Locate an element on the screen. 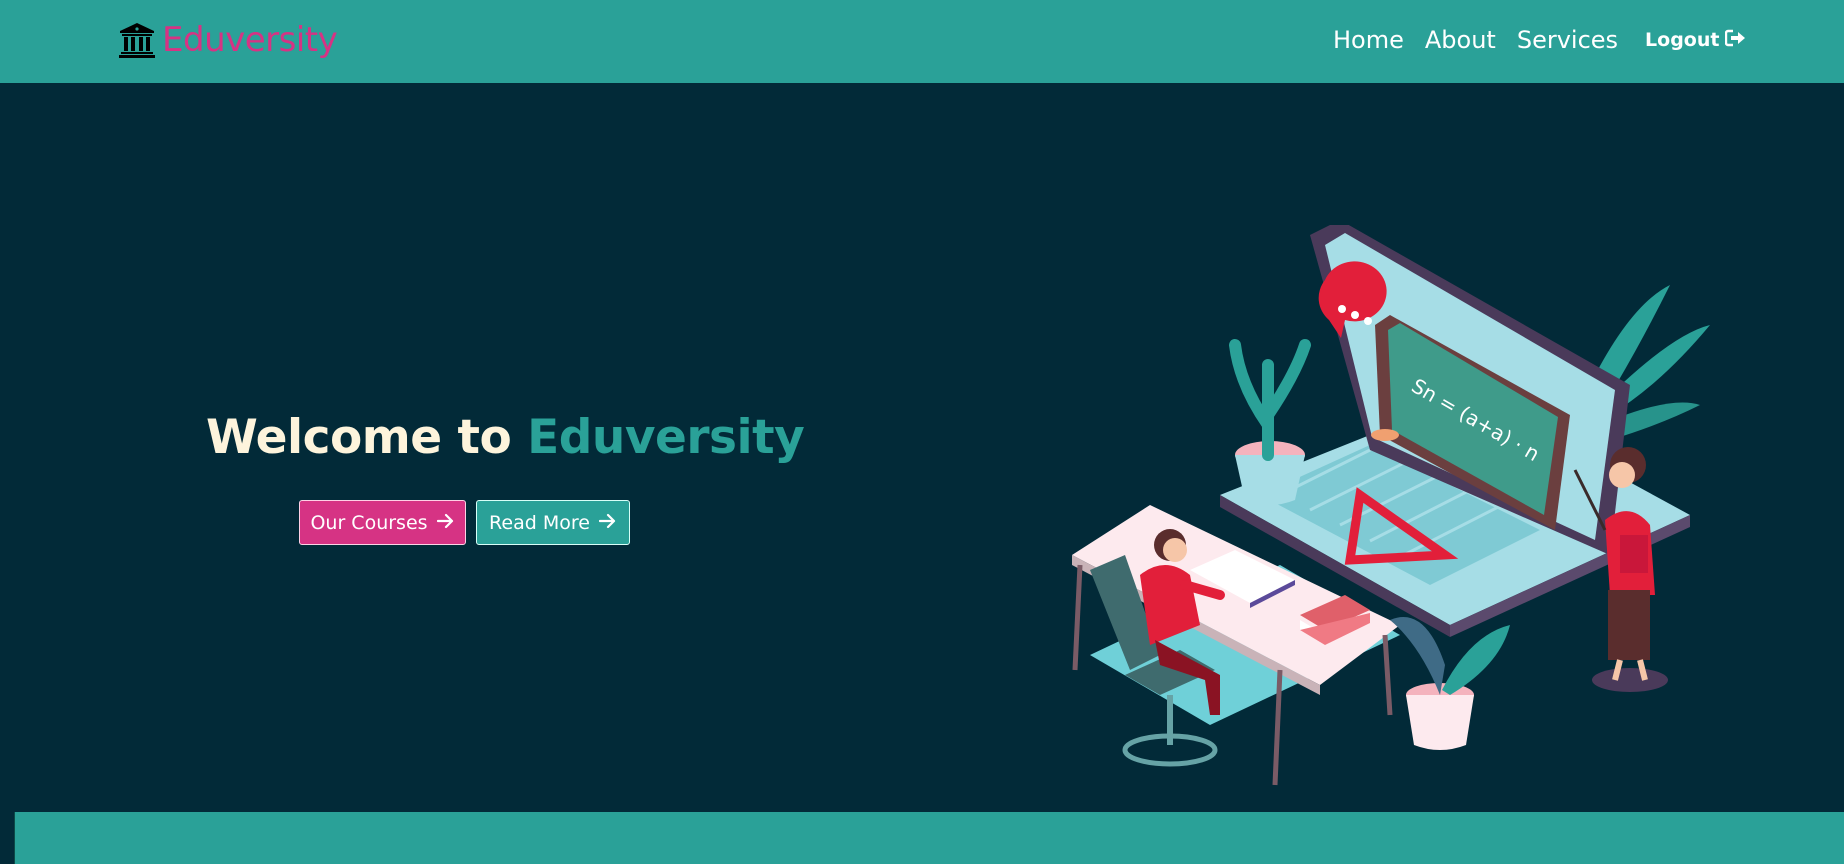 This screenshot has height=864, width=1844. read-more-label: Read More is located at coordinates (539, 522).